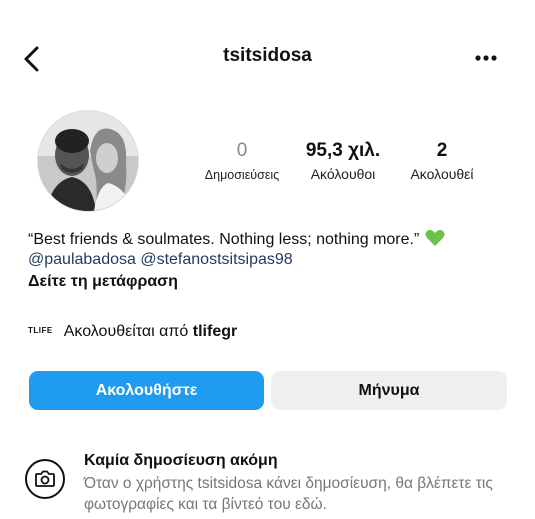  Describe the element at coordinates (435, 241) in the screenshot. I see `green-heart-icon` at that location.